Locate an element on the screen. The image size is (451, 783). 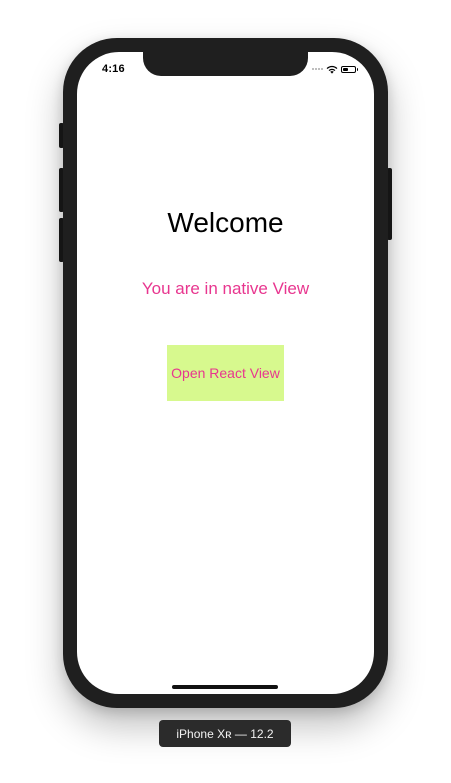
status-icons is located at coordinates (335, 69).